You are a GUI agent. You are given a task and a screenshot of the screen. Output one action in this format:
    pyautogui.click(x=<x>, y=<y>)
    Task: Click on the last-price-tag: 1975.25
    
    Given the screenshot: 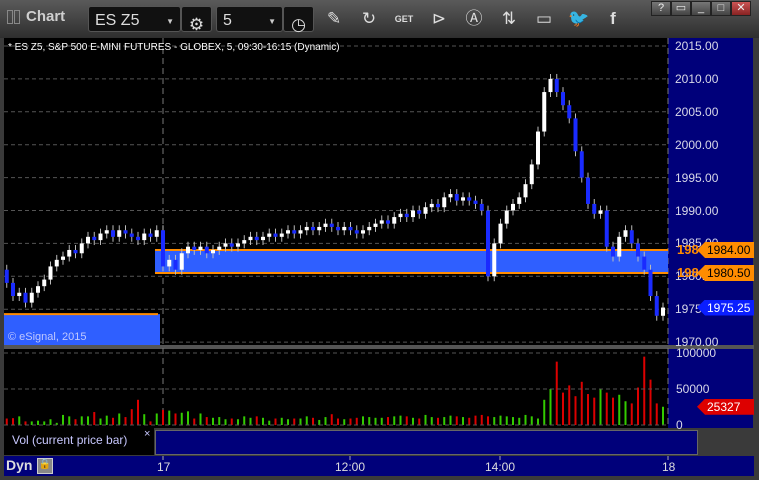 What is the action you would take?
    pyautogui.click(x=725, y=307)
    